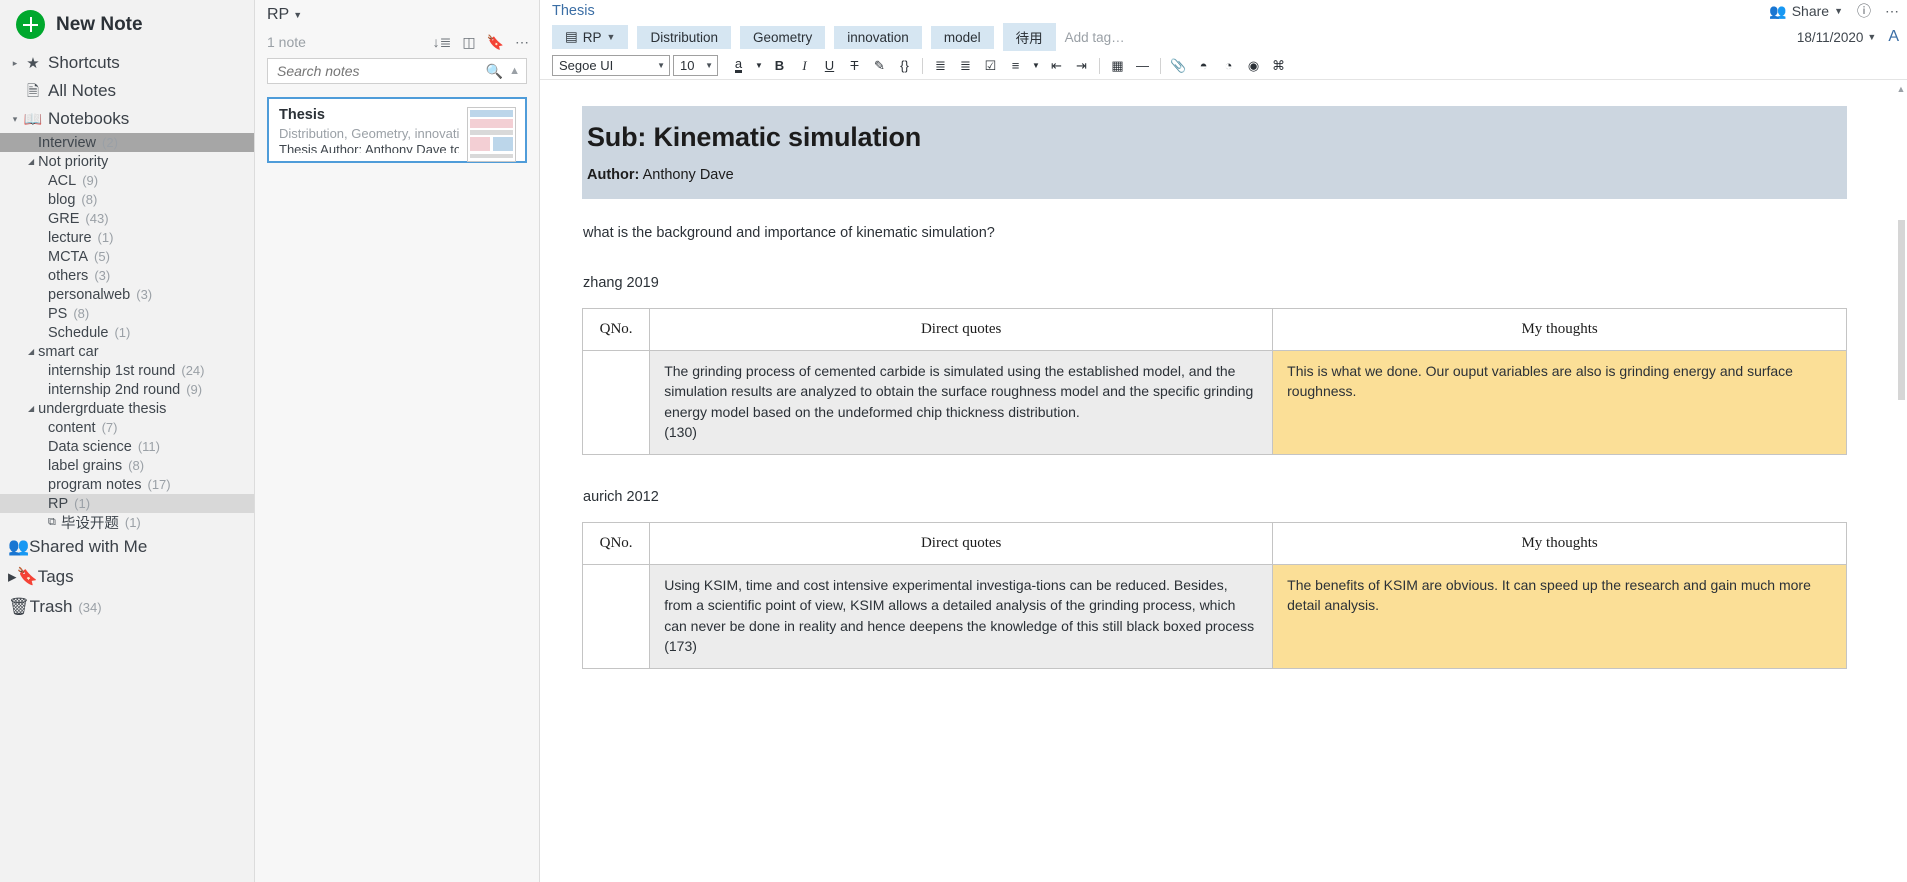 Image resolution: width=1907 pixels, height=882 pixels. What do you see at coordinates (965, 65) in the screenshot?
I see `numbered-list-button: ≣` at bounding box center [965, 65].